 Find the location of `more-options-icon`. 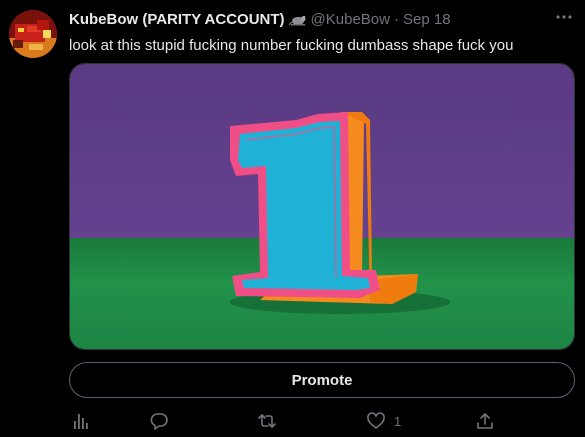

more-options-icon is located at coordinates (564, 17).